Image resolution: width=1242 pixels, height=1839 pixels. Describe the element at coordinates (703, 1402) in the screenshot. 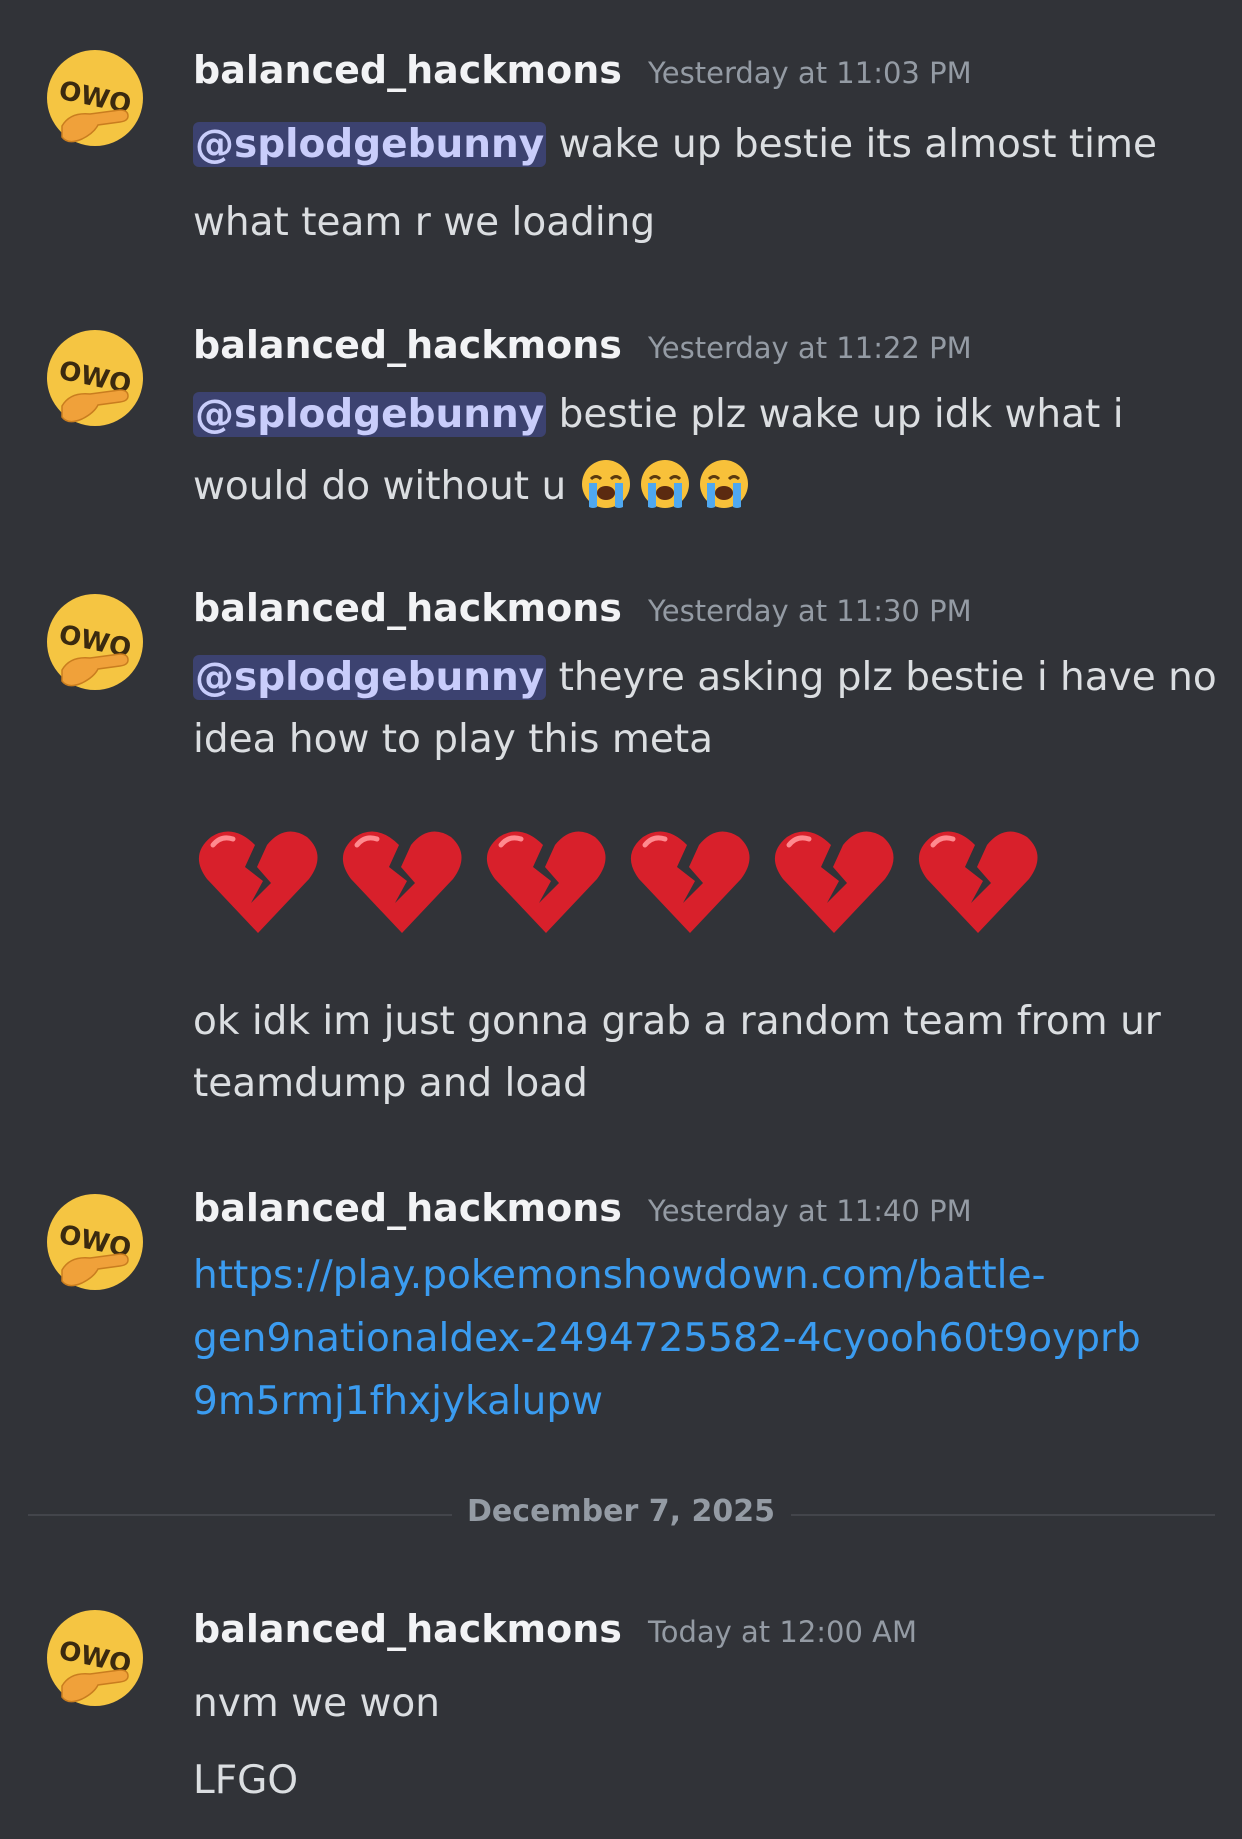

I see `battle-link: 9m5rmj1fhxjykalupw` at that location.